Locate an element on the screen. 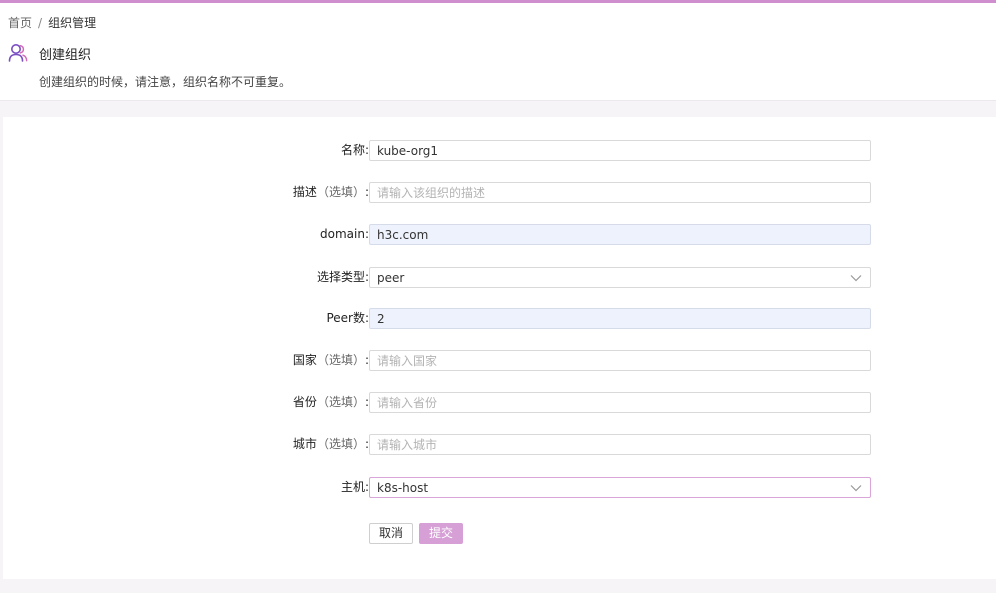 The image size is (996, 593). country-label: 国家（选填）: is located at coordinates (330, 360).